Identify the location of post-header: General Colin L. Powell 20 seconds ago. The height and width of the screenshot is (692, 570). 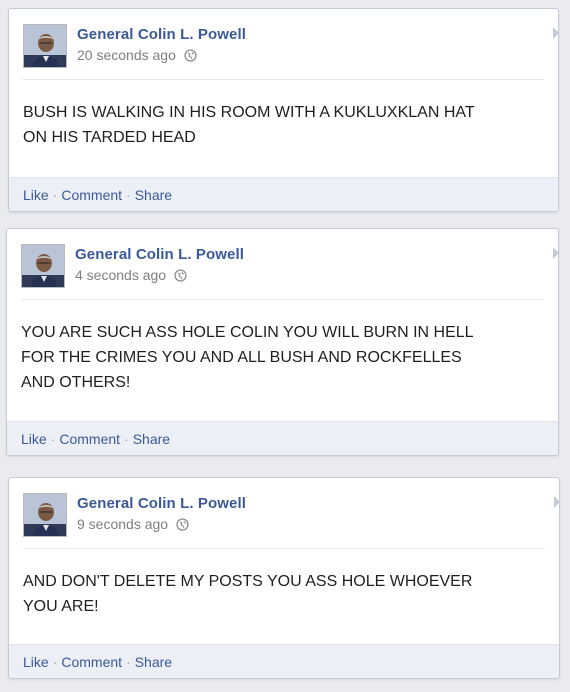
(283, 44).